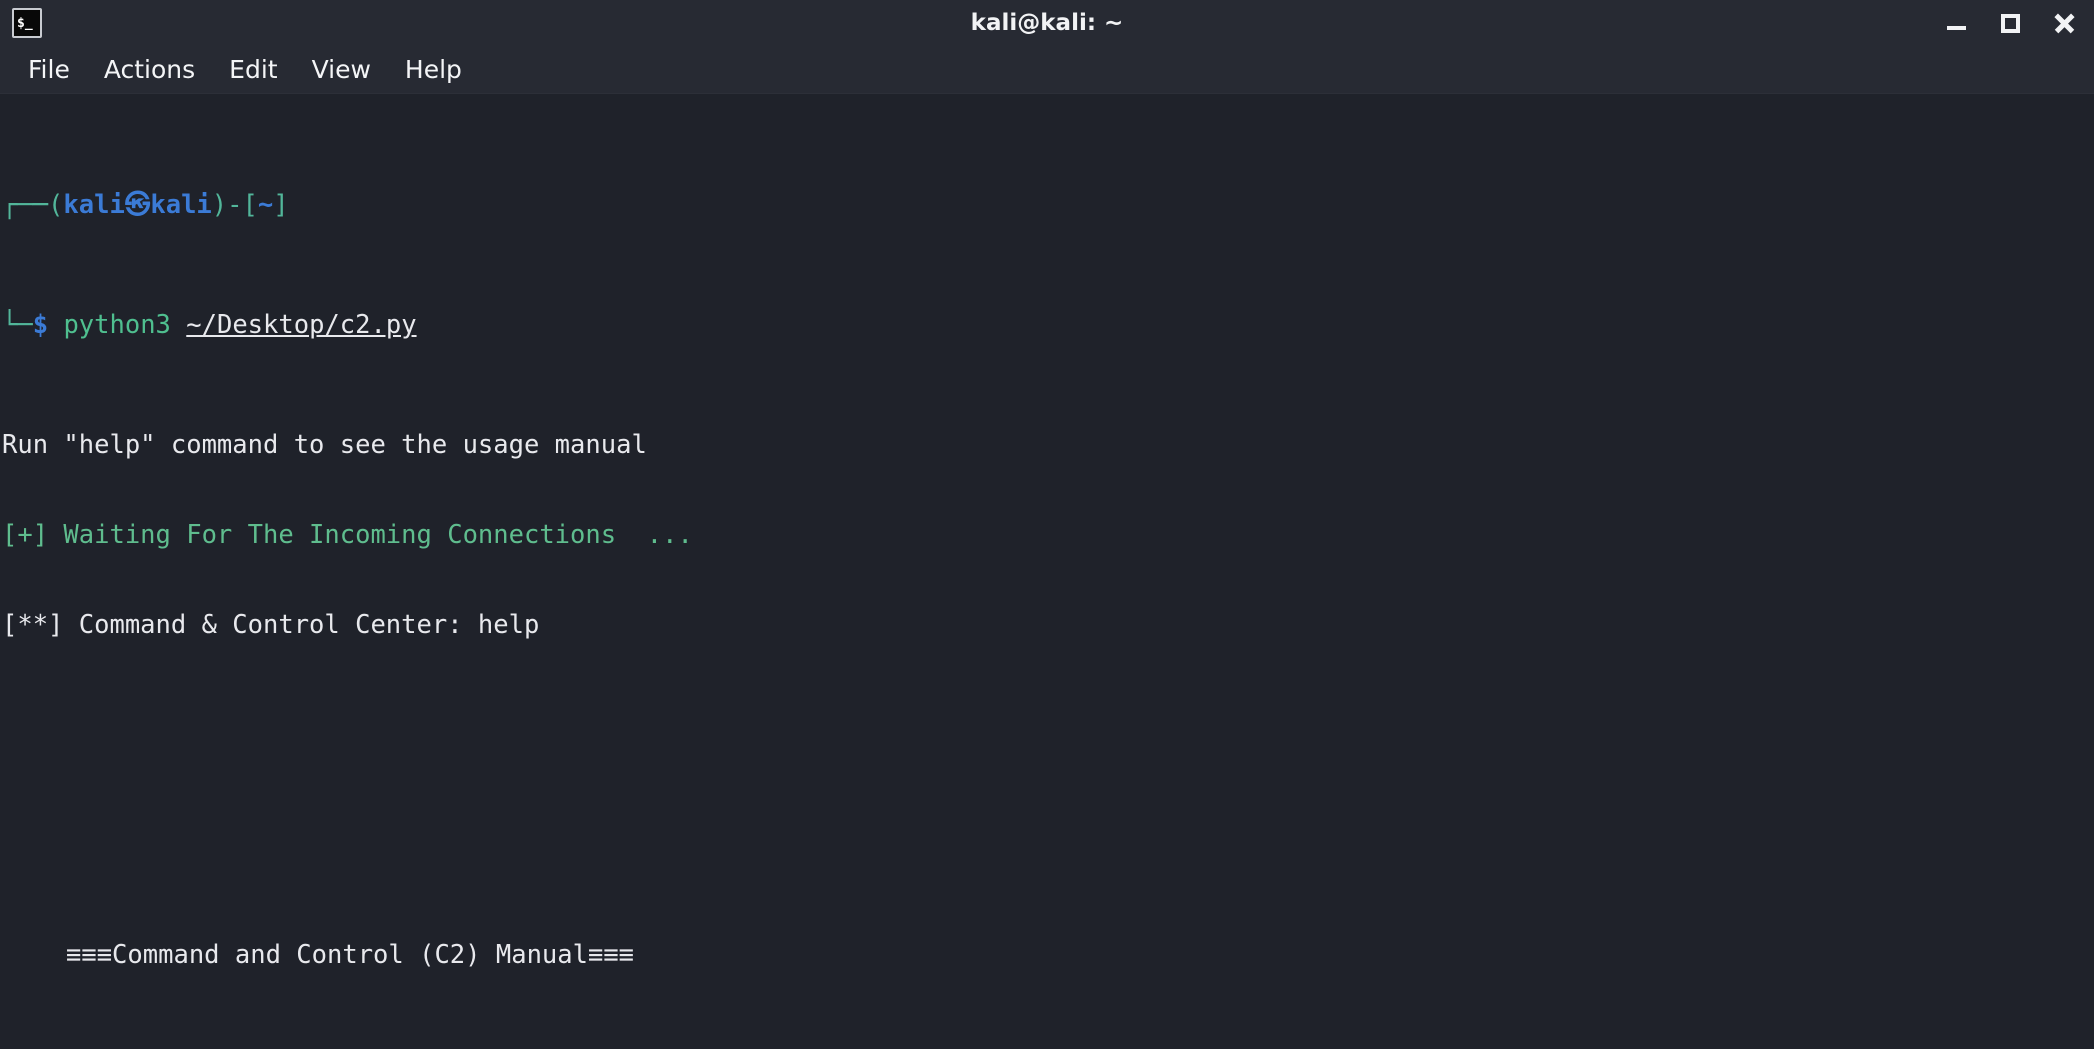 The width and height of the screenshot is (2094, 1049). Describe the element at coordinates (350, 955) in the screenshot. I see `manual-heading: ≡≡≡Command and Control (C2) Manual≡≡≡` at that location.